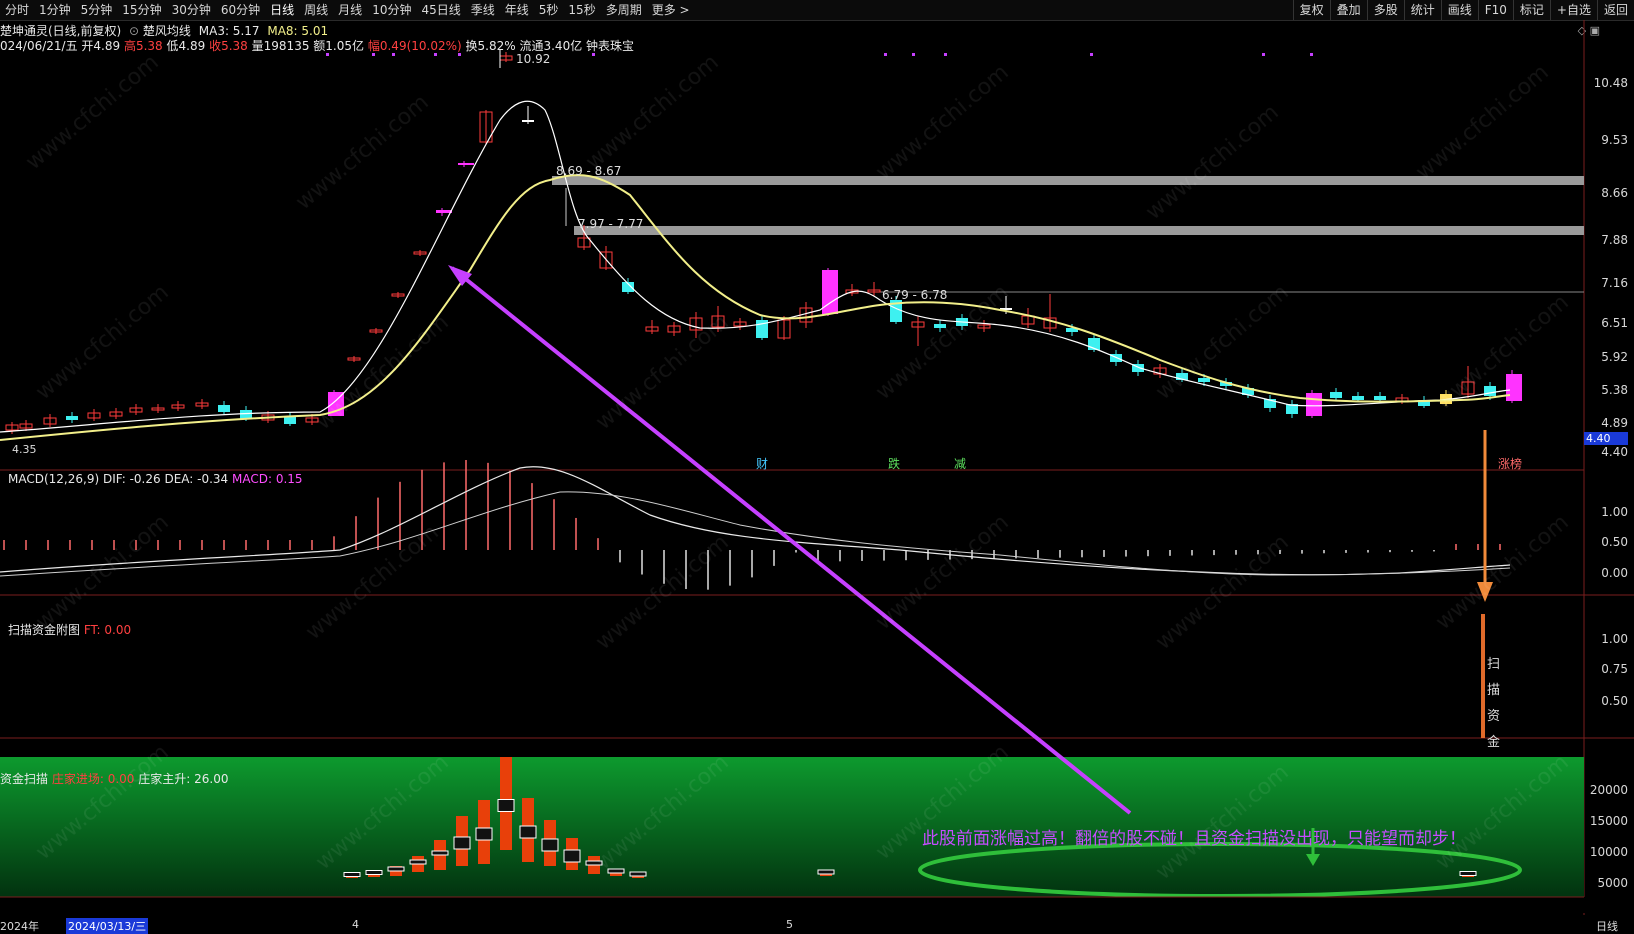 This screenshot has width=1634, height=934. Describe the element at coordinates (55, 10) in the screenshot. I see `tab-1: 1分钟` at that location.